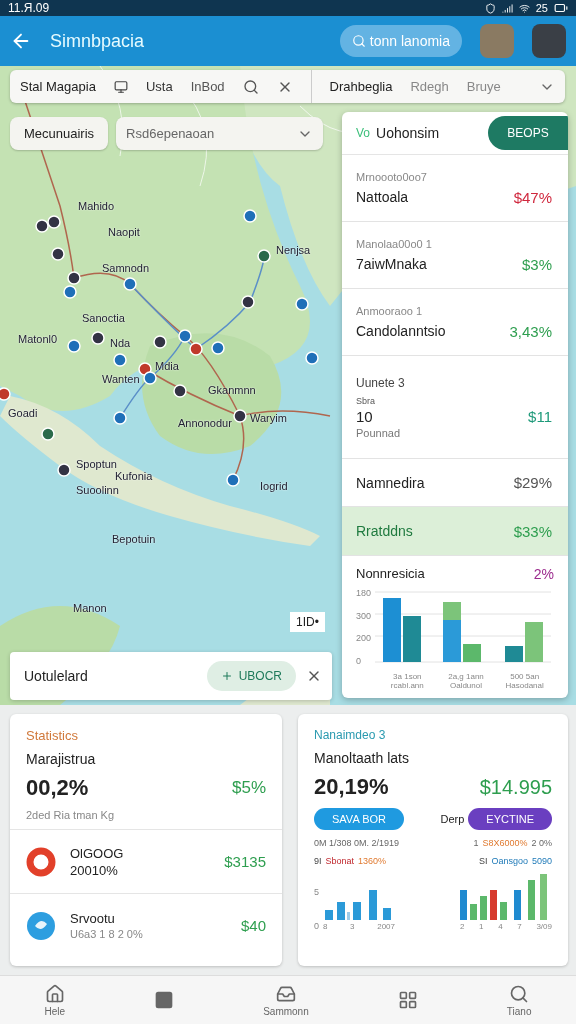 Image resolution: width=576 pixels, height=1024 pixels. What do you see at coordinates (364, 416) in the screenshot?
I see `row-number: 10` at bounding box center [364, 416].